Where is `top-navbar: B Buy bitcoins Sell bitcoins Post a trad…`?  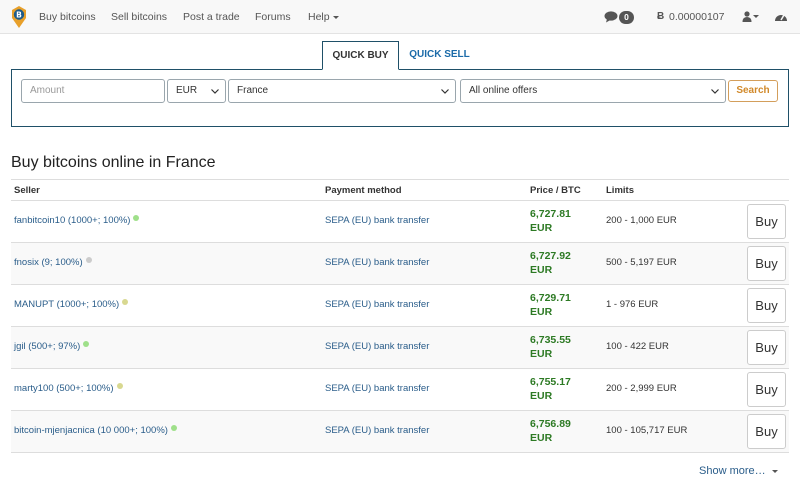
top-navbar: B Buy bitcoins Sell bitcoins Post a trad… is located at coordinates (400, 17).